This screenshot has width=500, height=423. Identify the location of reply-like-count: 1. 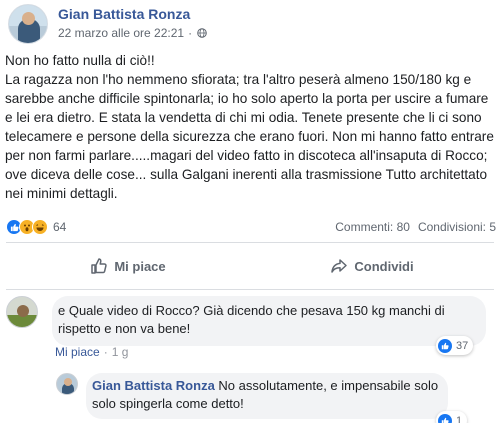
(452, 417).